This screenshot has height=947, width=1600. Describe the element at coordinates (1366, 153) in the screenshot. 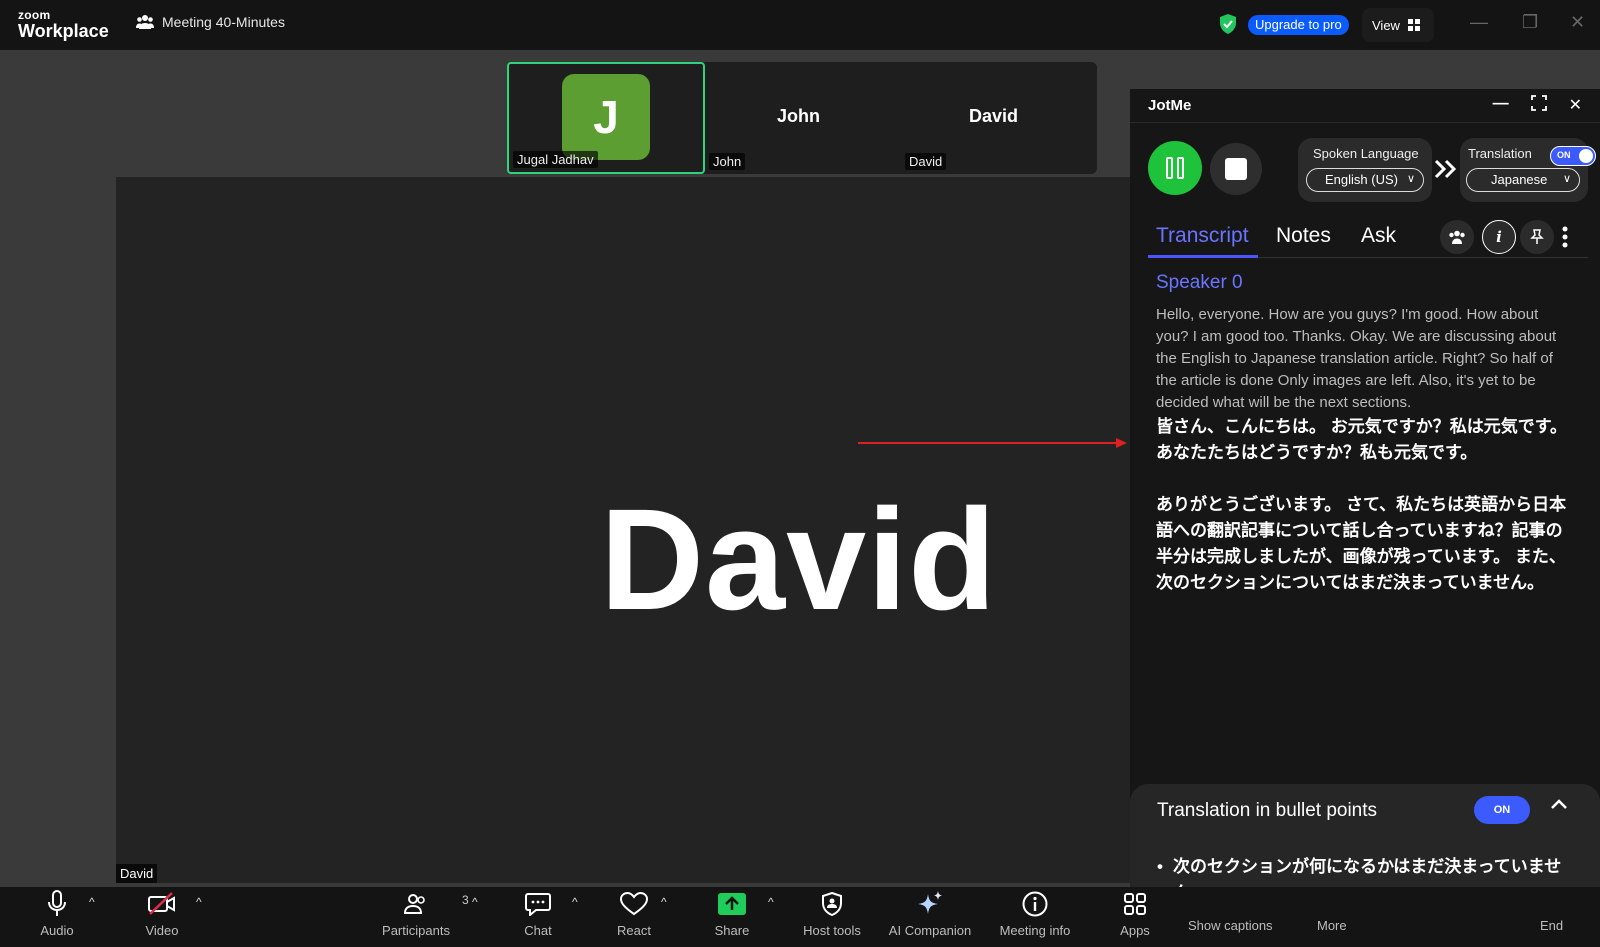

I see `spoken-language-label: Spoken Language` at that location.